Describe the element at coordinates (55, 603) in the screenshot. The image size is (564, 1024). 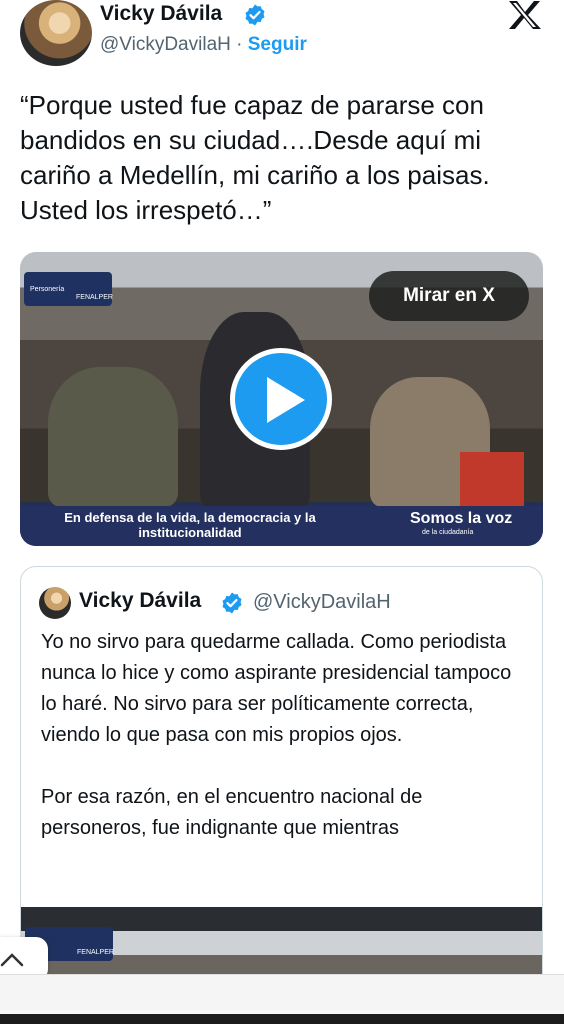
I see `quote-avatar` at that location.